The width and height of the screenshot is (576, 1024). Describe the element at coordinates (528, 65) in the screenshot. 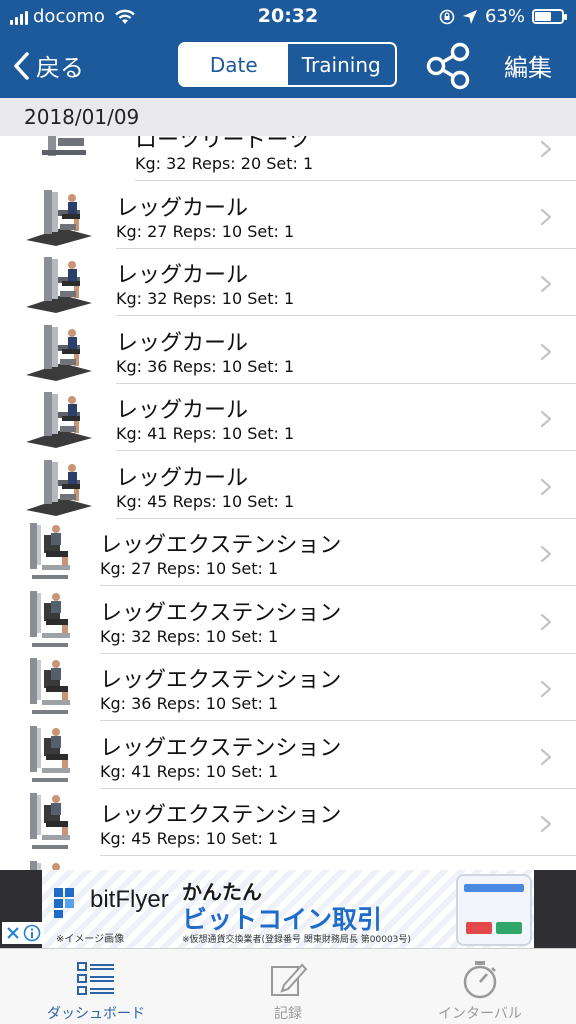

I see `edit-button: 編集` at that location.